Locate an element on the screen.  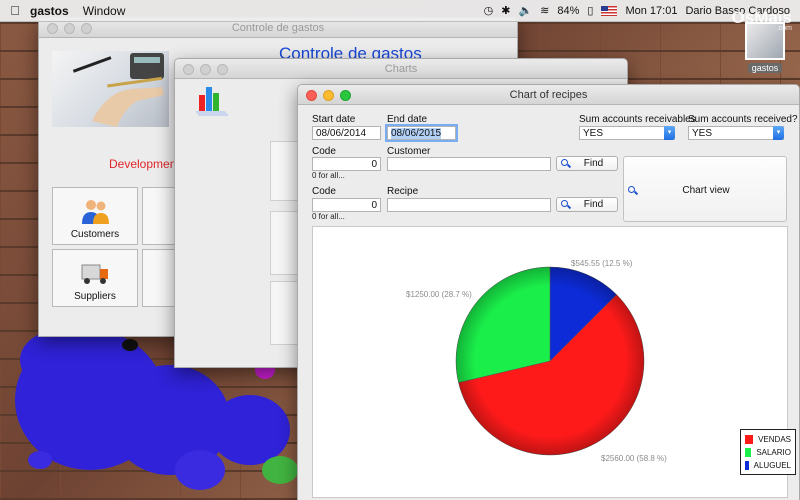
battery-icon: ▯ is located at coordinates (590, 10).